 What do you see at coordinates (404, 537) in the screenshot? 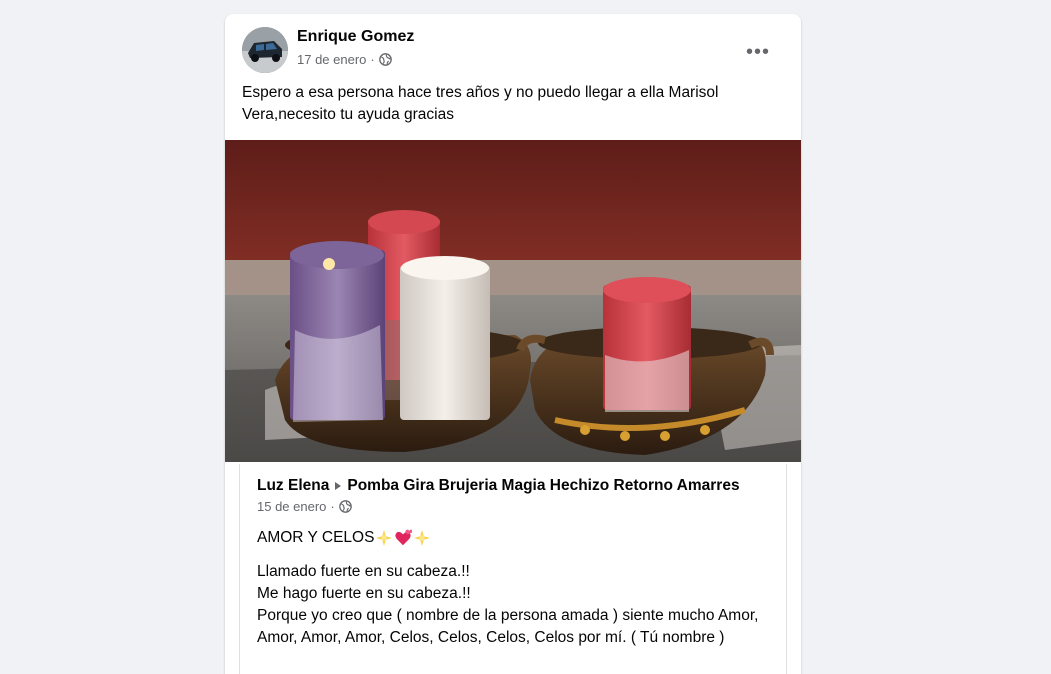
I see `hearts-emoji` at bounding box center [404, 537].